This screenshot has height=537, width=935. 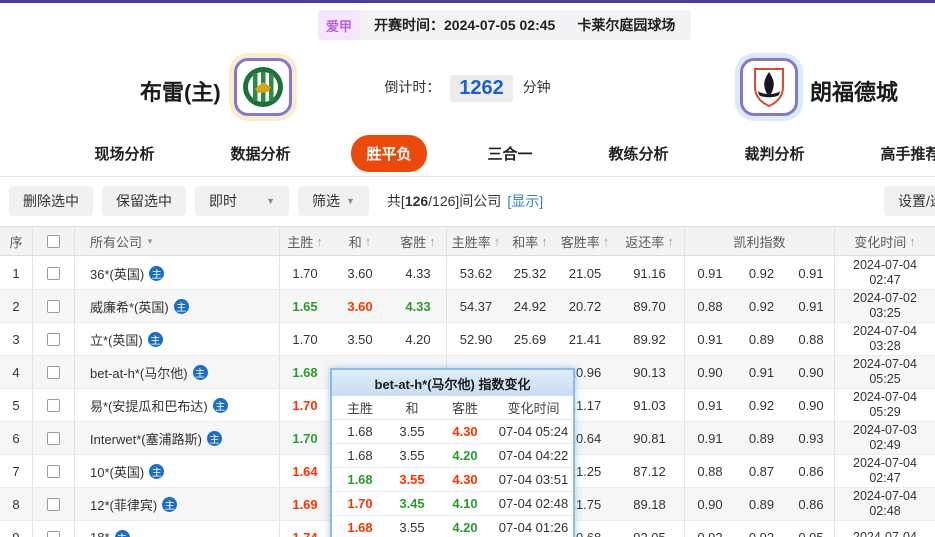 What do you see at coordinates (650, 405) in the screenshot?
I see `return-rate-cell: 91.03` at bounding box center [650, 405].